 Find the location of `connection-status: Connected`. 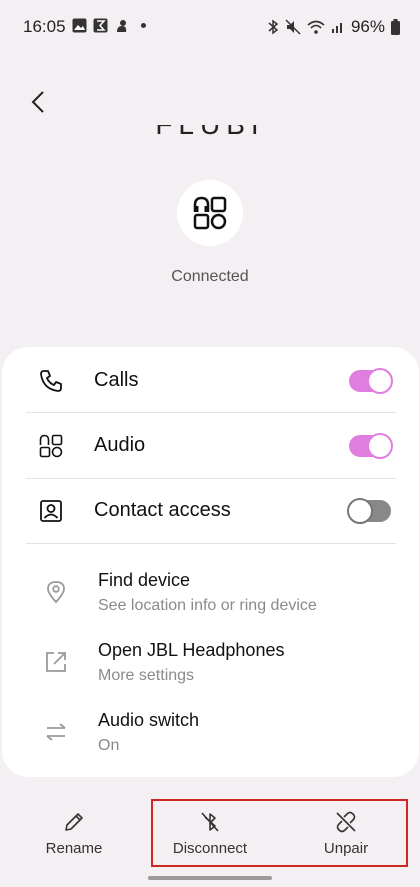

connection-status: Connected is located at coordinates (210, 276).